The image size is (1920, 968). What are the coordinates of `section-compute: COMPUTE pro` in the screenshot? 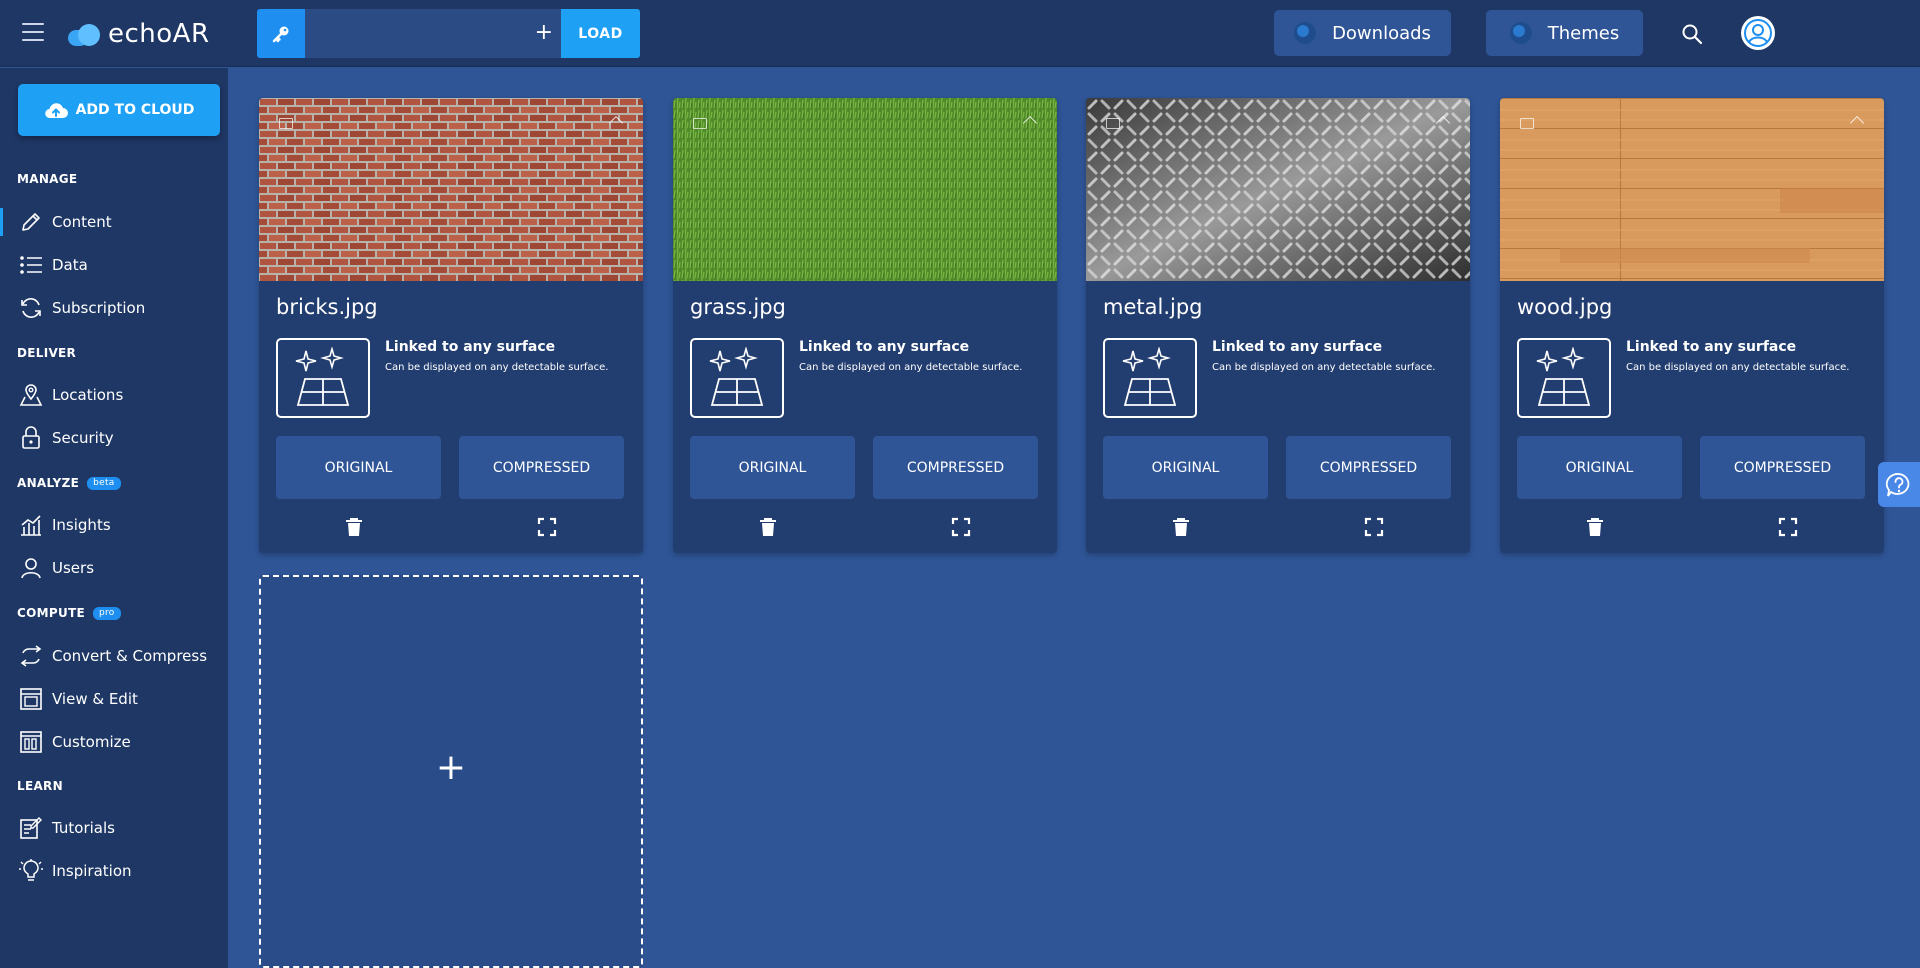 It's located at (69, 613).